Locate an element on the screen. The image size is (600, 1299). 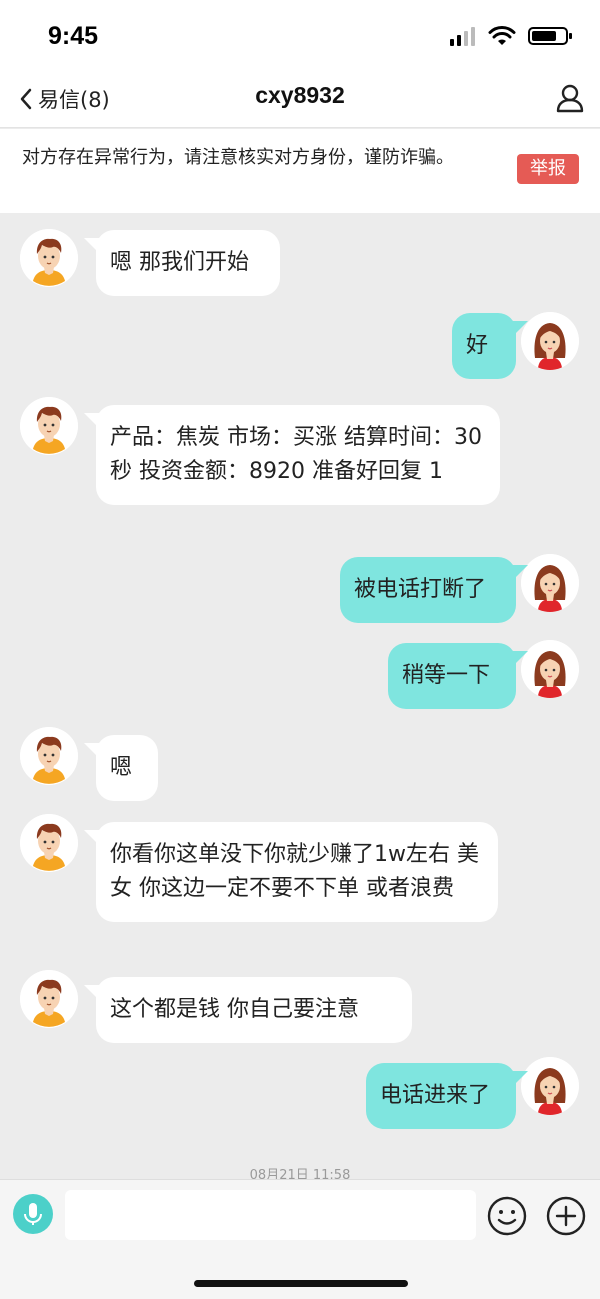
plus-button is located at coordinates (566, 1216).